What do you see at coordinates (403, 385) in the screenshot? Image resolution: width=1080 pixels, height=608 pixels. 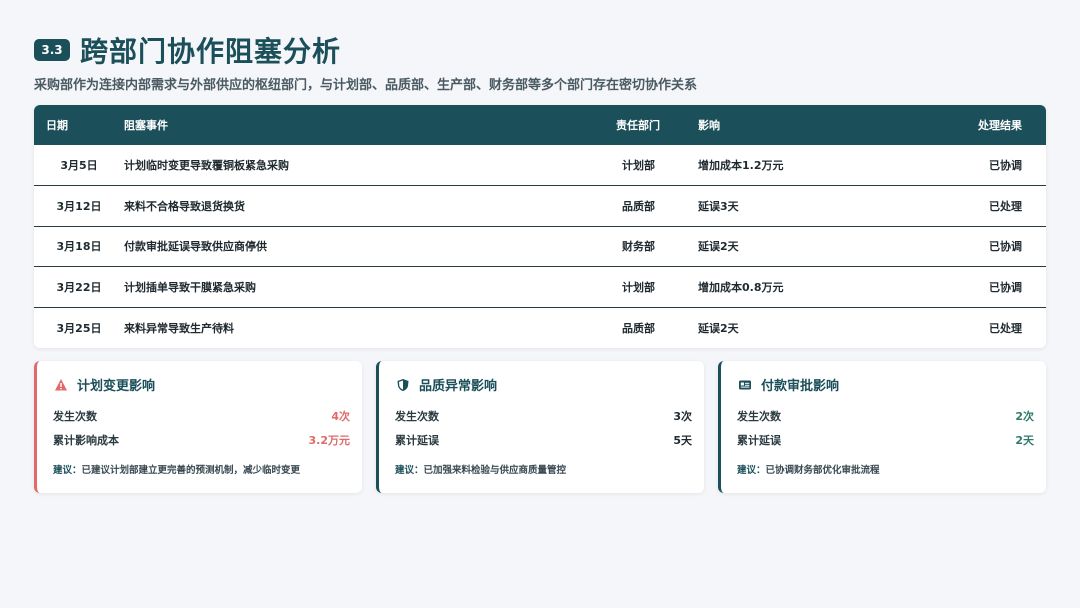 I see `shield-icon` at bounding box center [403, 385].